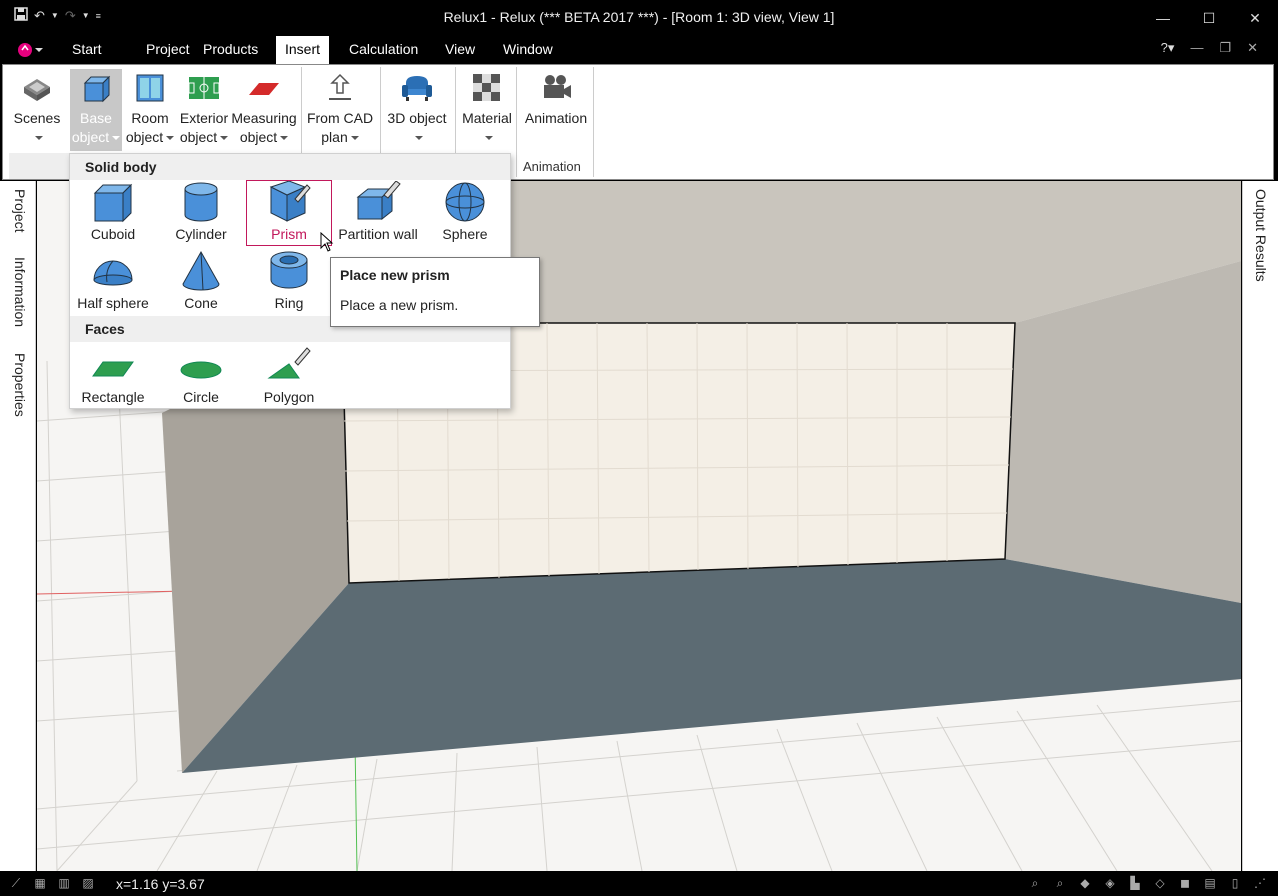 The width and height of the screenshot is (1278, 896). I want to click on animation-button: Animation, so click(556, 98).